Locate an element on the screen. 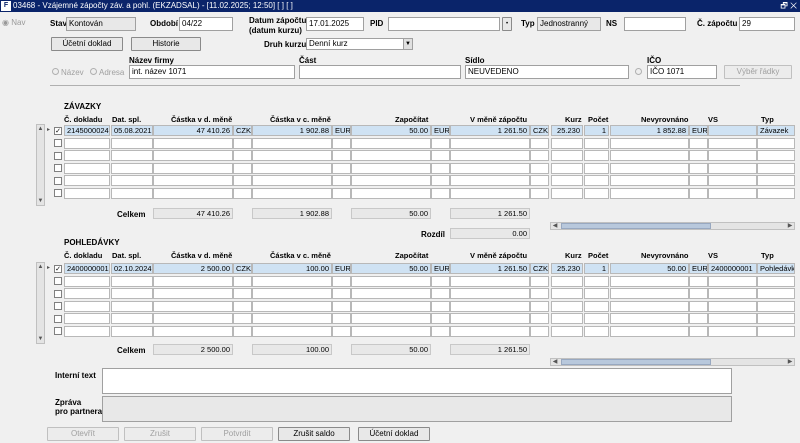 This screenshot has width=800, height=443. window-controls: 🗗 ✕ is located at coordinates (788, 6).